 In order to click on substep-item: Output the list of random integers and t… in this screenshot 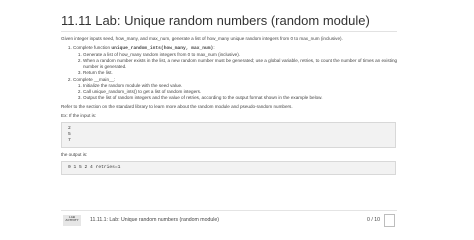, I will do `click(242, 98)`.